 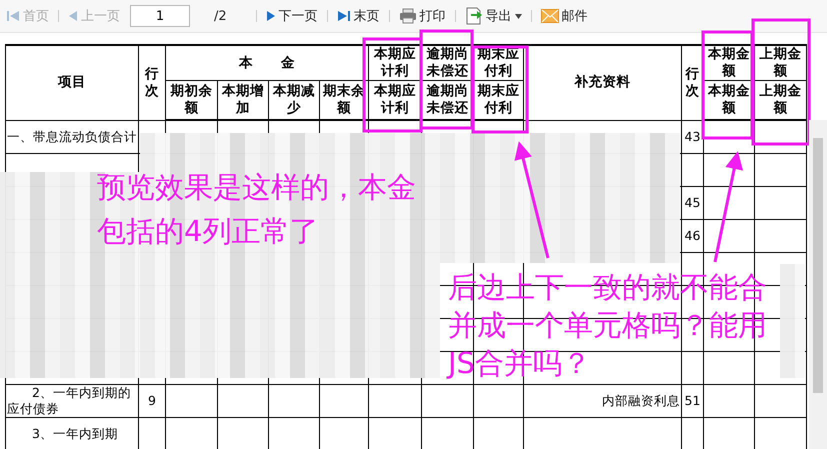 What do you see at coordinates (692, 235) in the screenshot?
I see `table-cell: 46` at bounding box center [692, 235].